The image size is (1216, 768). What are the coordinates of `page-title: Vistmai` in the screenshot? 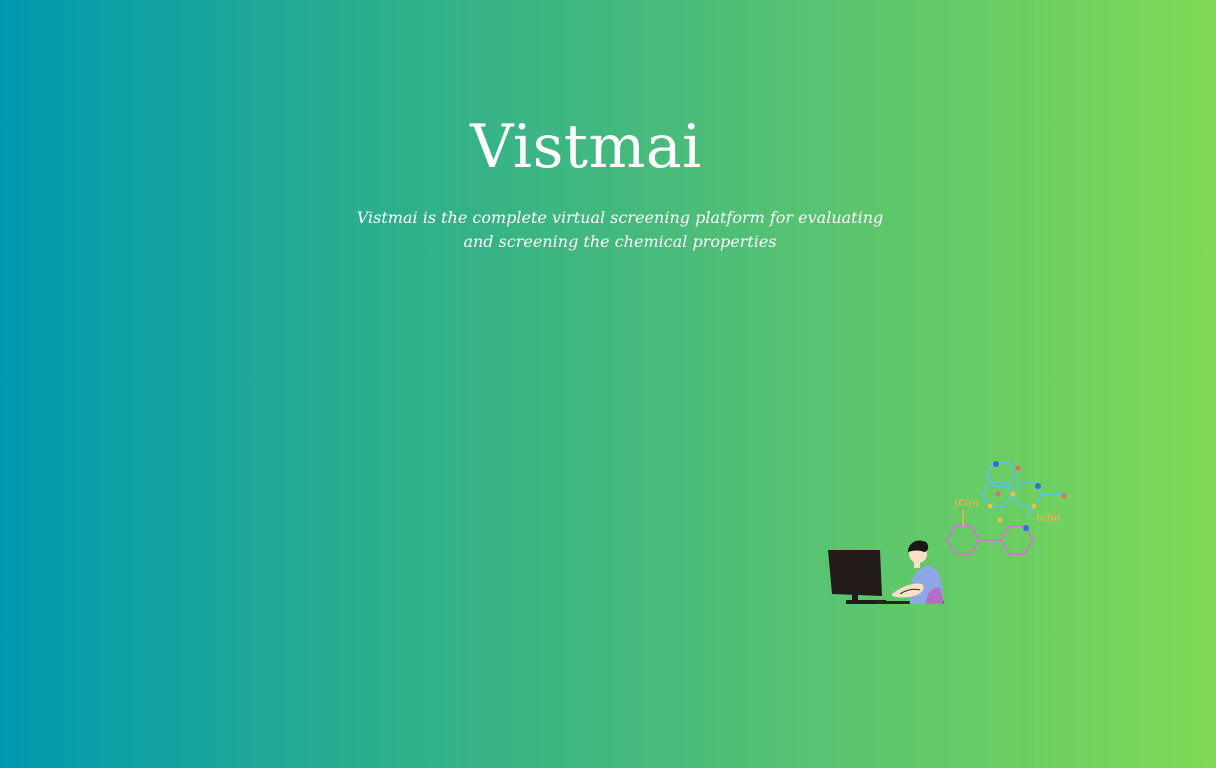 It's located at (586, 147).